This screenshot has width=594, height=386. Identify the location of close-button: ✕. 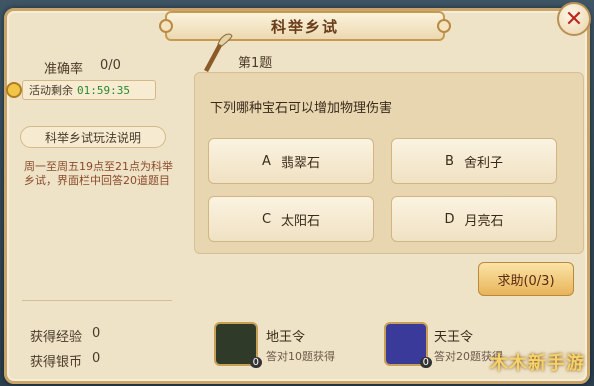
(574, 19).